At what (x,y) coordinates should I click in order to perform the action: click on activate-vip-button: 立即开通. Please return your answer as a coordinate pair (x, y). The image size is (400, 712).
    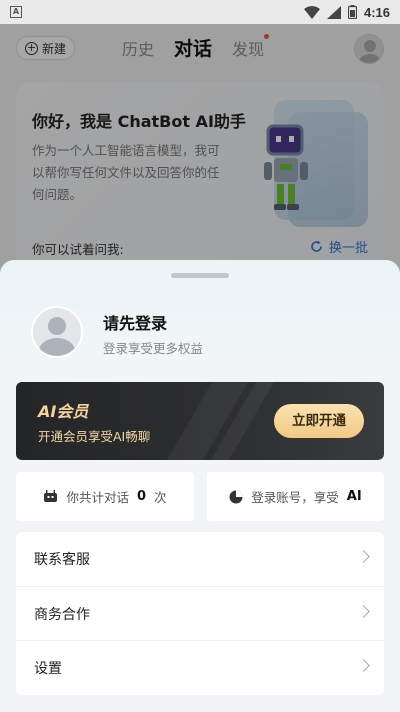
    Looking at the image, I should click on (319, 421).